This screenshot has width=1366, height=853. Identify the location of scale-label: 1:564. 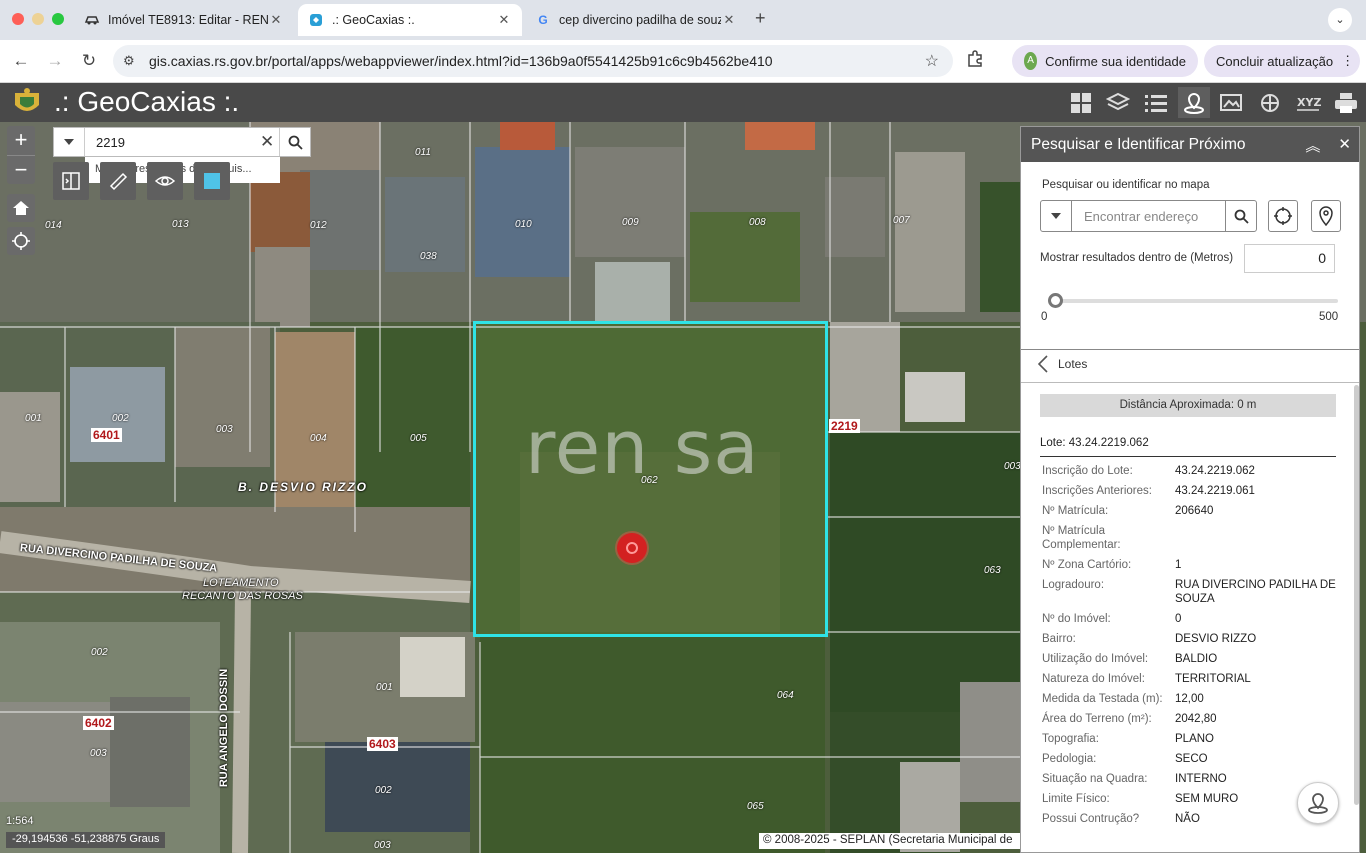
(20, 821).